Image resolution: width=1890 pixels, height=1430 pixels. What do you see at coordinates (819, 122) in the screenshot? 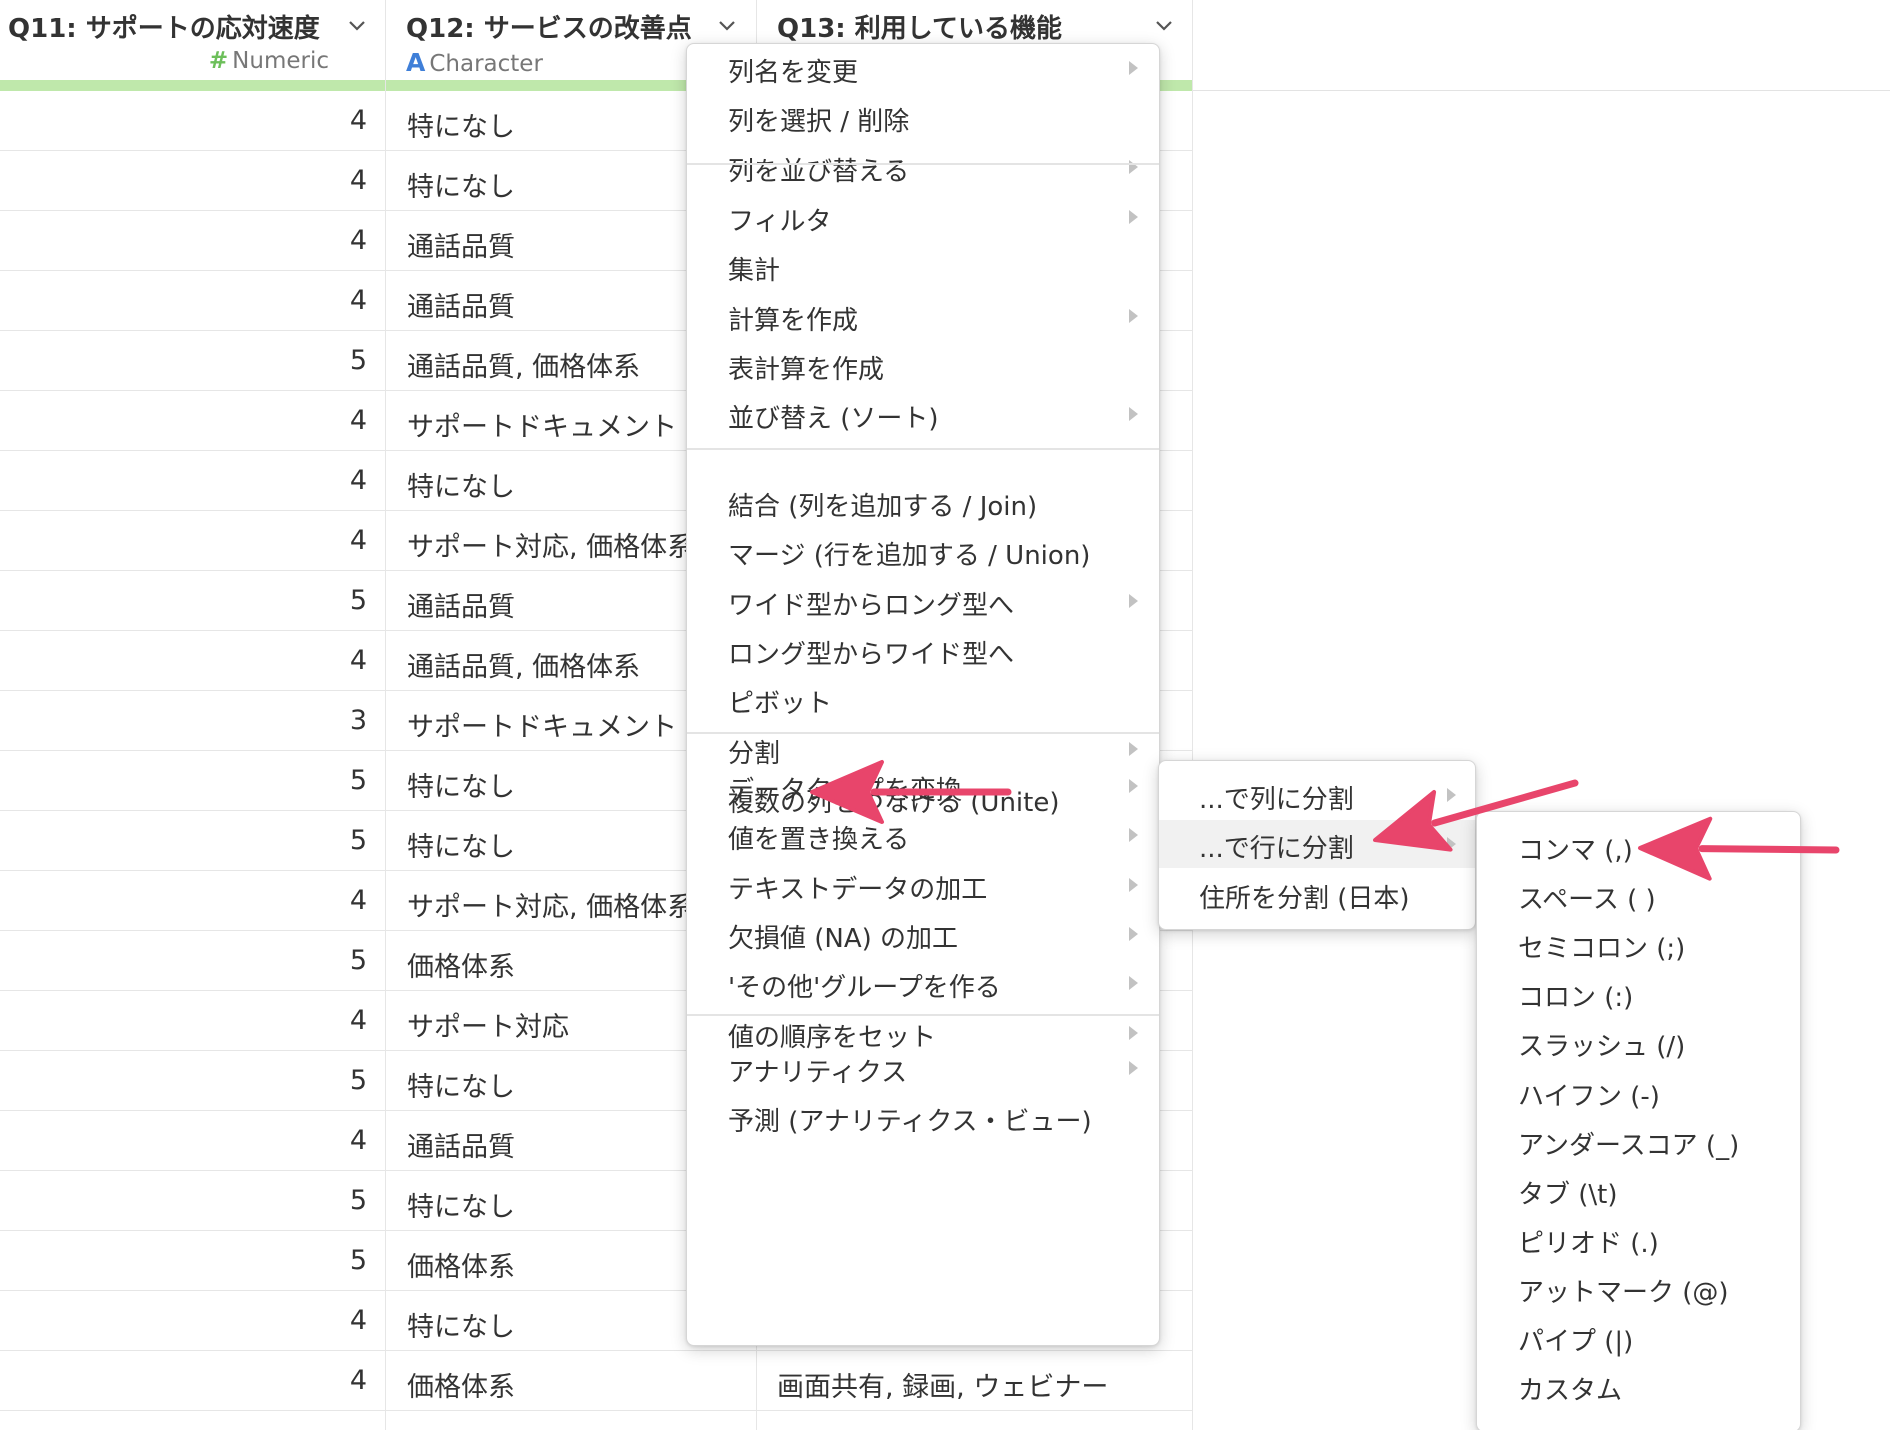
I see `menu-item-label: 列を選択 / 削除` at bounding box center [819, 122].